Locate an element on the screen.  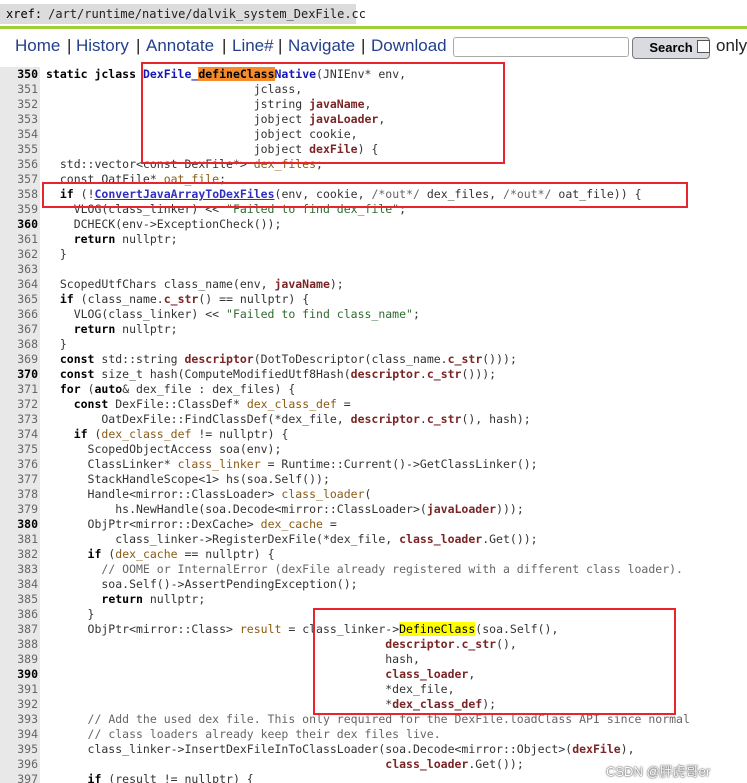
line-number: 385 is located at coordinates (20, 599).